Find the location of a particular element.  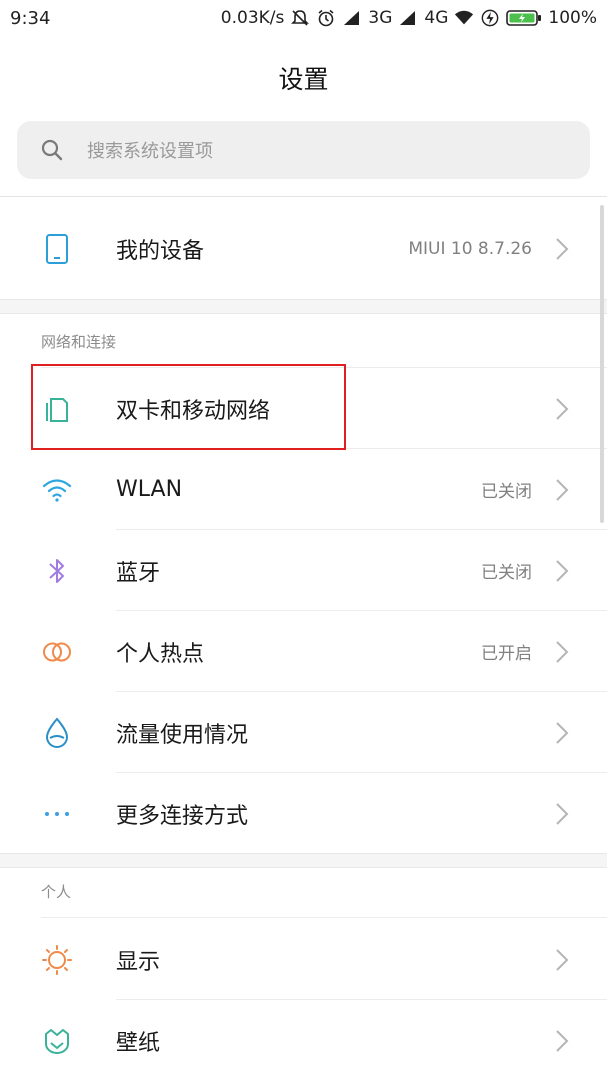

signal2-icon is located at coordinates (408, 18).